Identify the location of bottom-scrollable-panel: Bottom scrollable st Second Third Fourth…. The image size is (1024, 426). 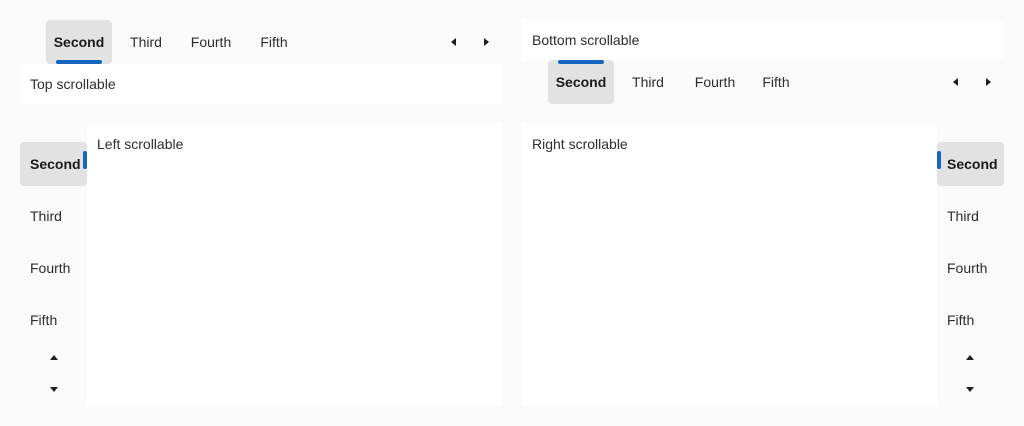
(763, 62).